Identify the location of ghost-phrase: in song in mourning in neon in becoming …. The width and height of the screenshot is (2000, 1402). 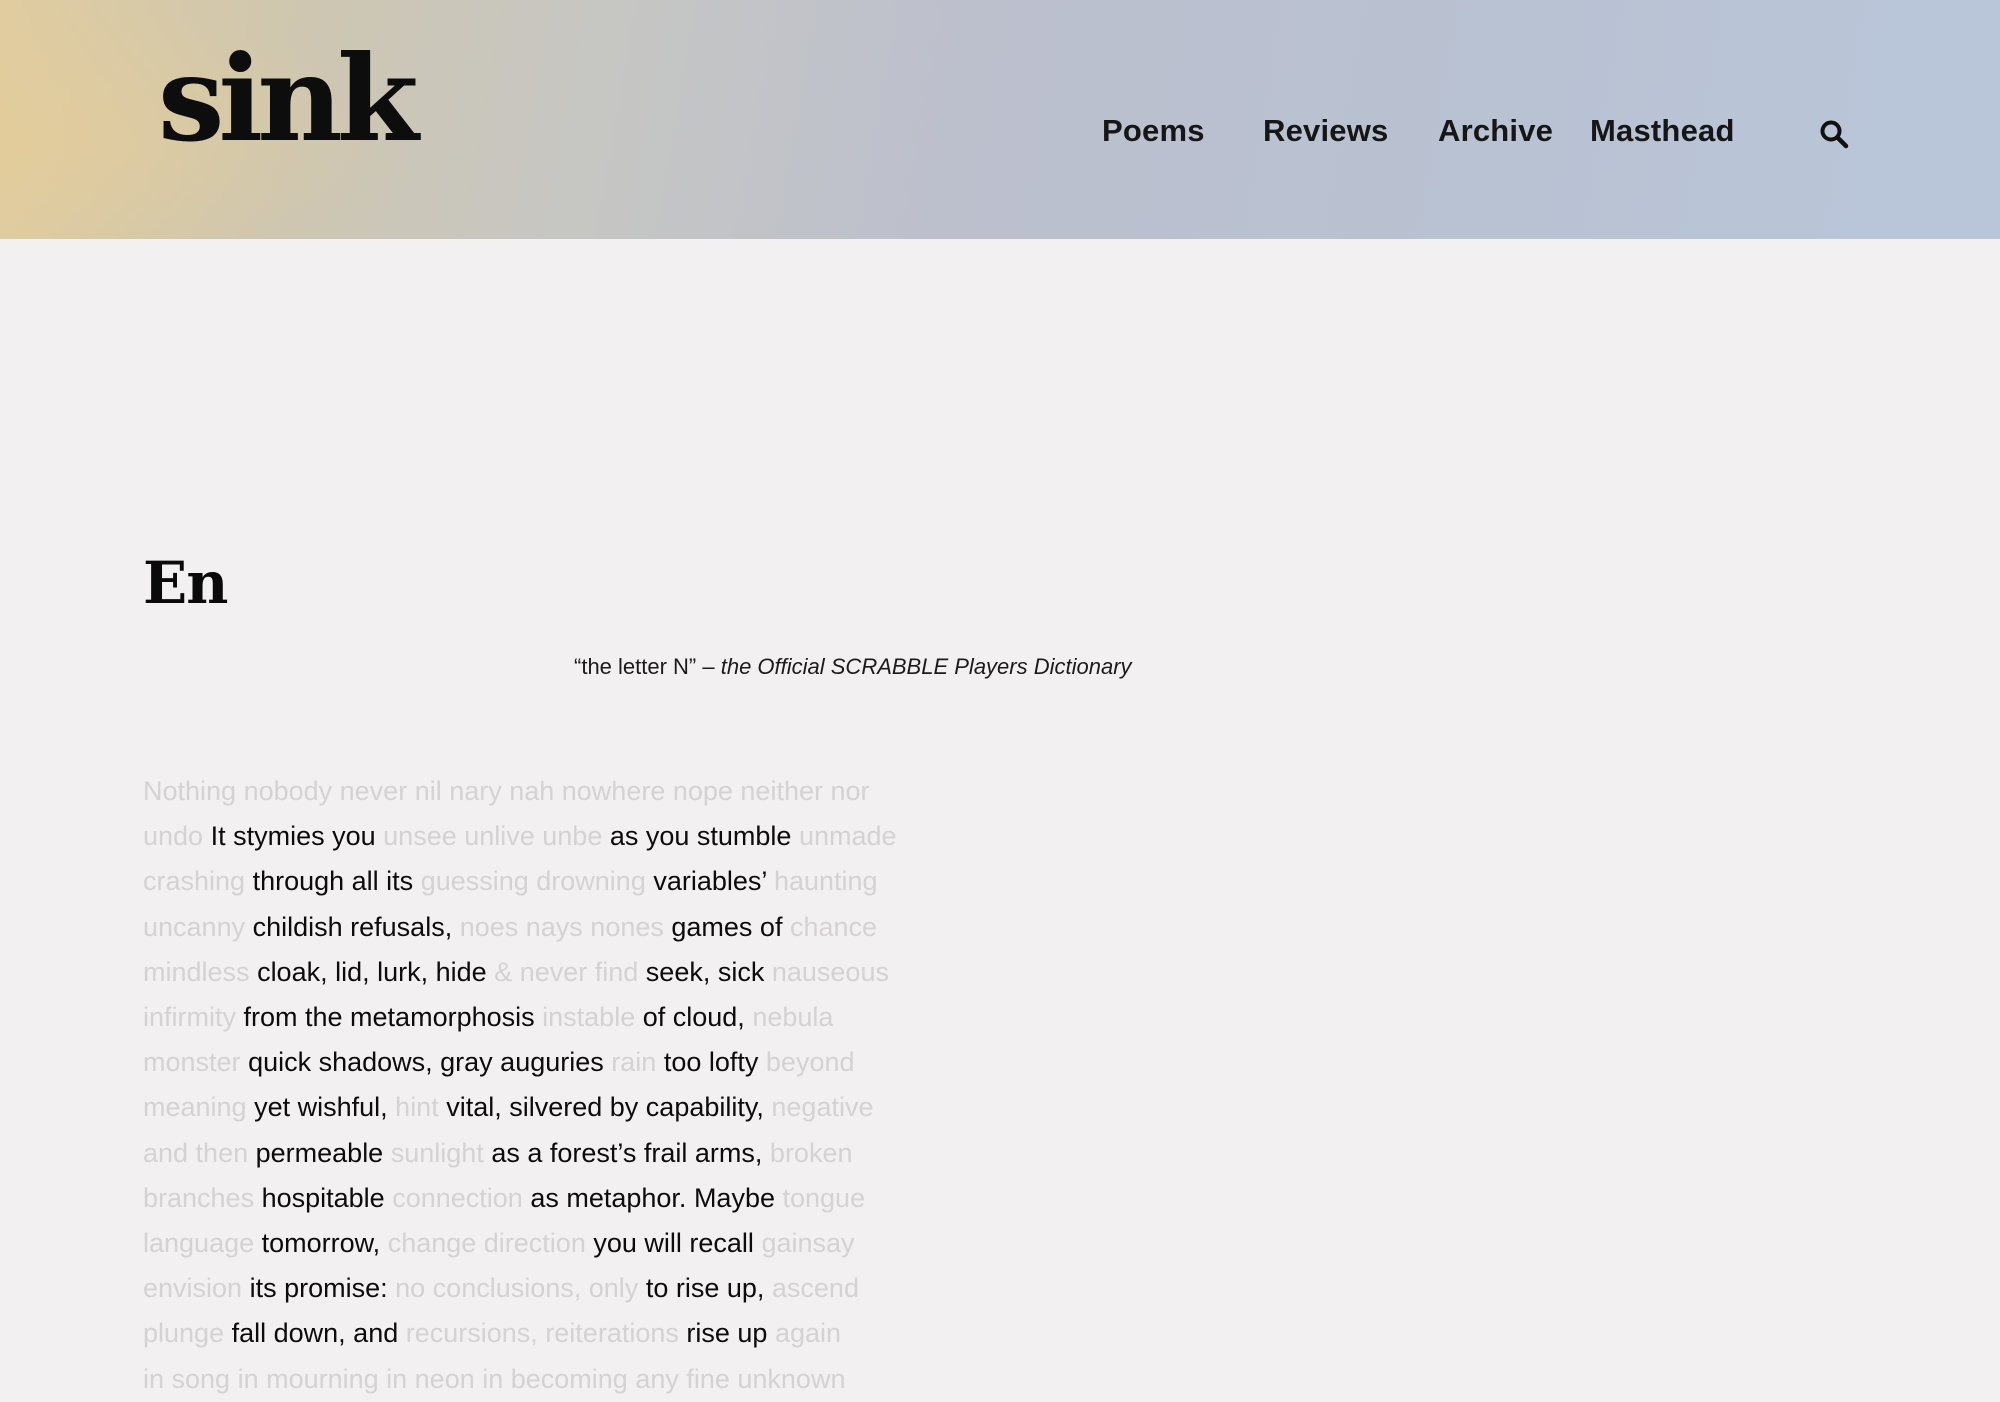
(494, 1378).